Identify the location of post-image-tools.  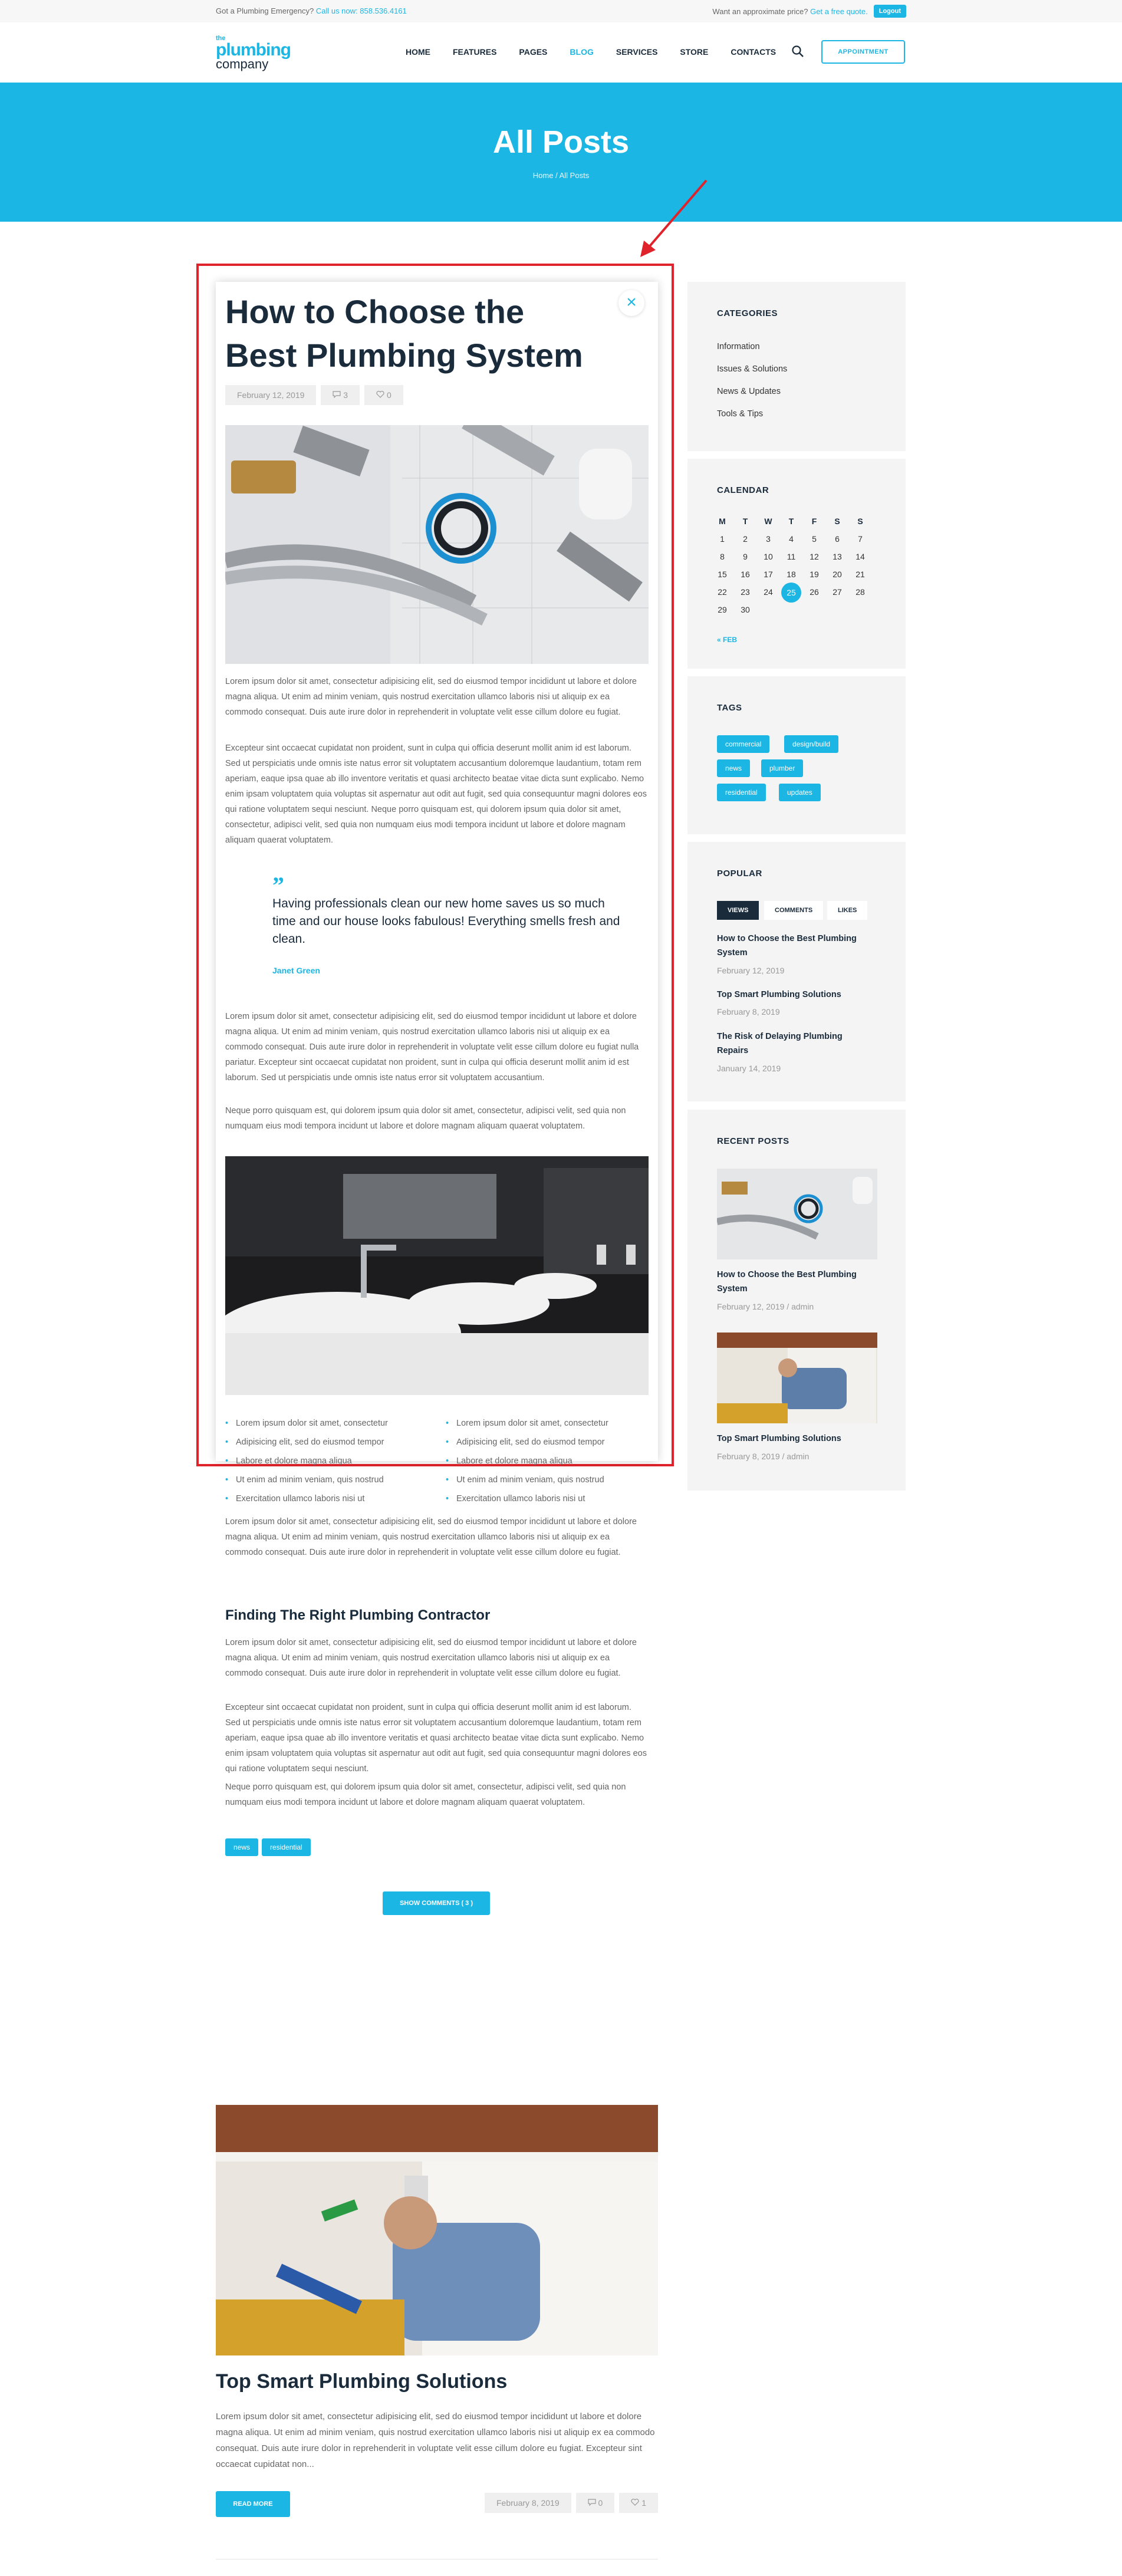
(437, 544).